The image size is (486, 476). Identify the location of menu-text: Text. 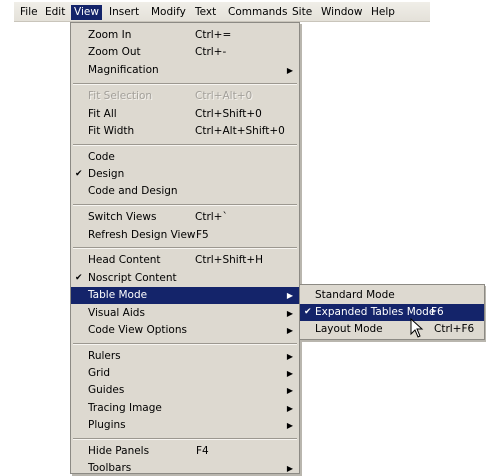
(205, 12).